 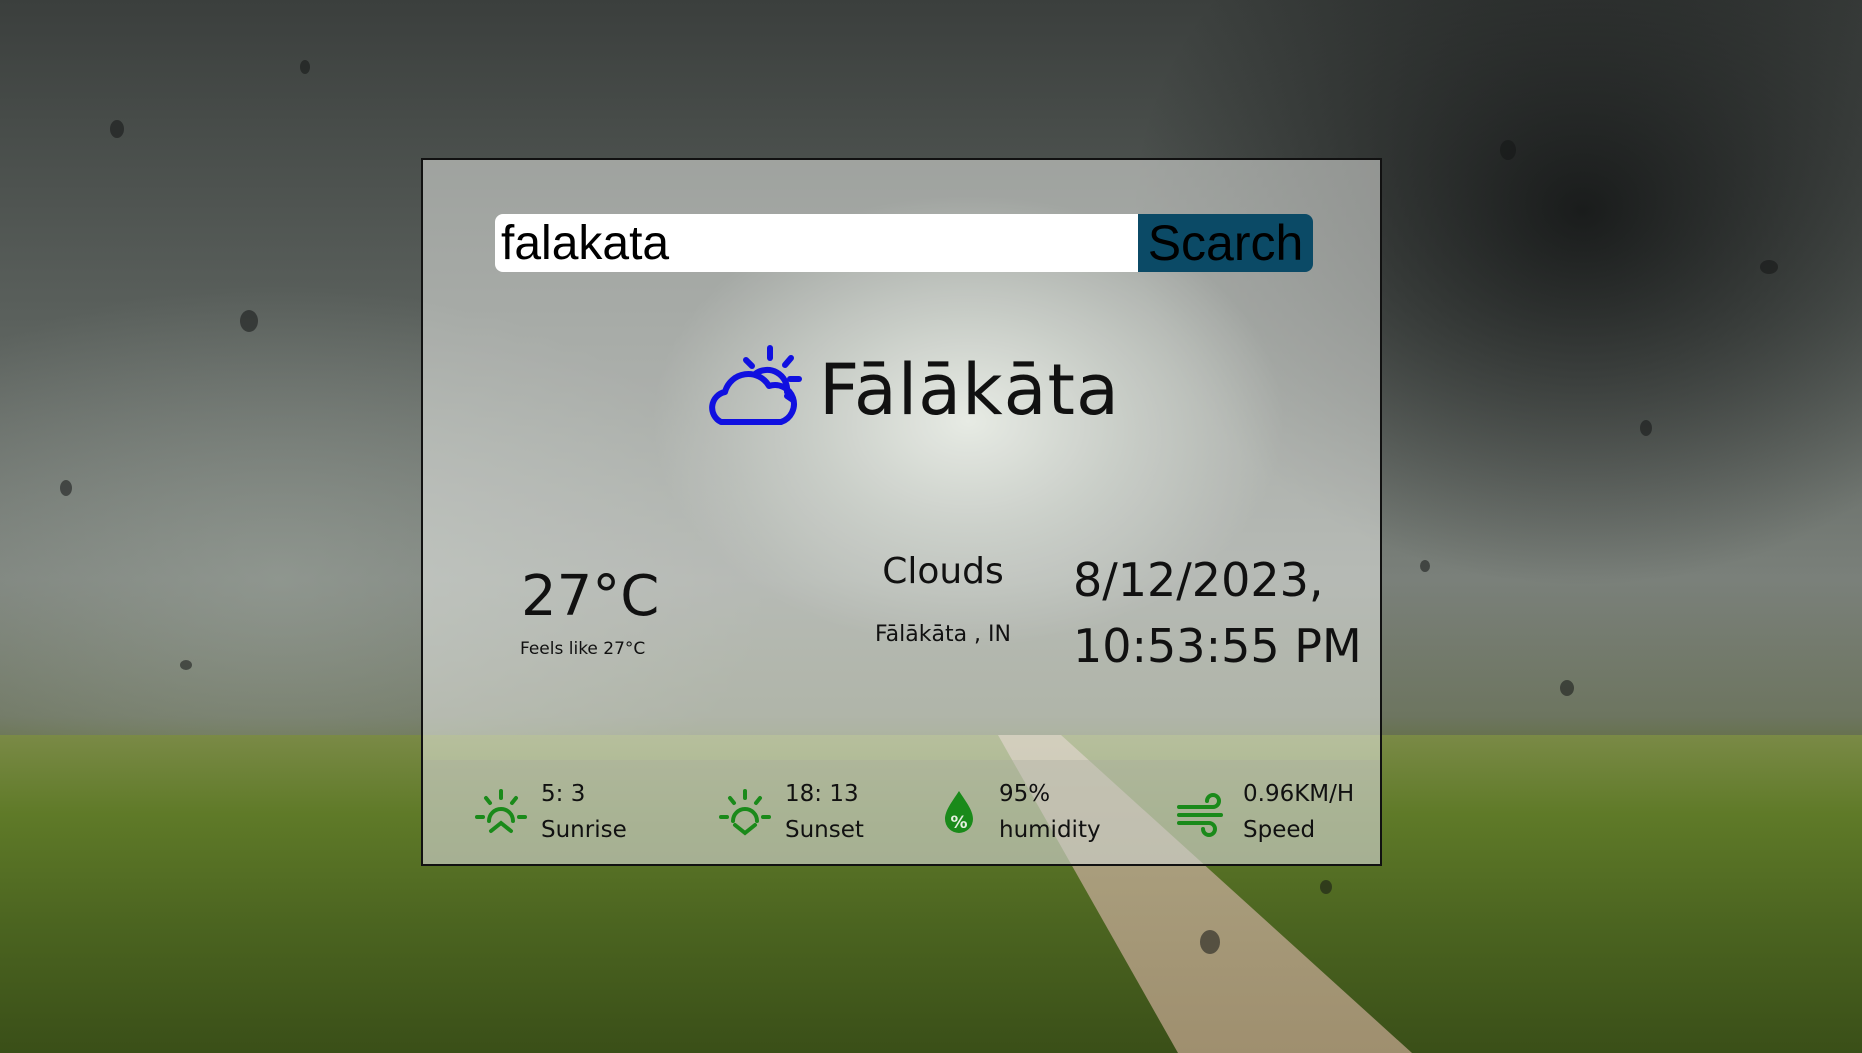 I want to click on city-header: Fālākāta, so click(x=911, y=390).